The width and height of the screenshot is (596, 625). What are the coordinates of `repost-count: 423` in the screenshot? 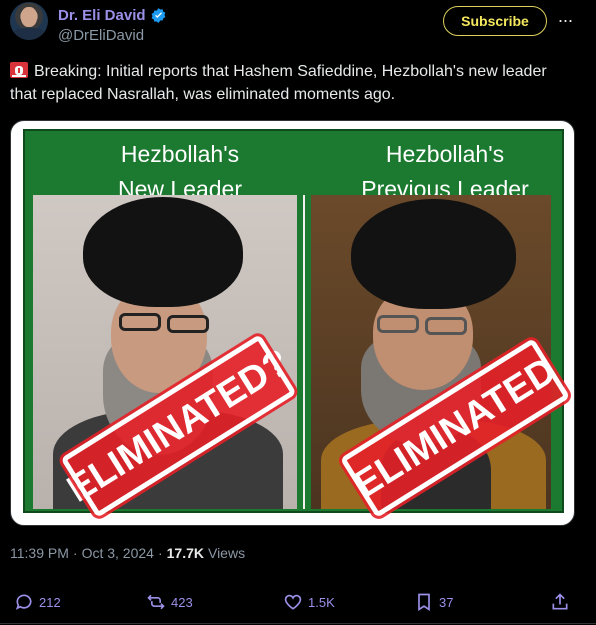 It's located at (182, 602).